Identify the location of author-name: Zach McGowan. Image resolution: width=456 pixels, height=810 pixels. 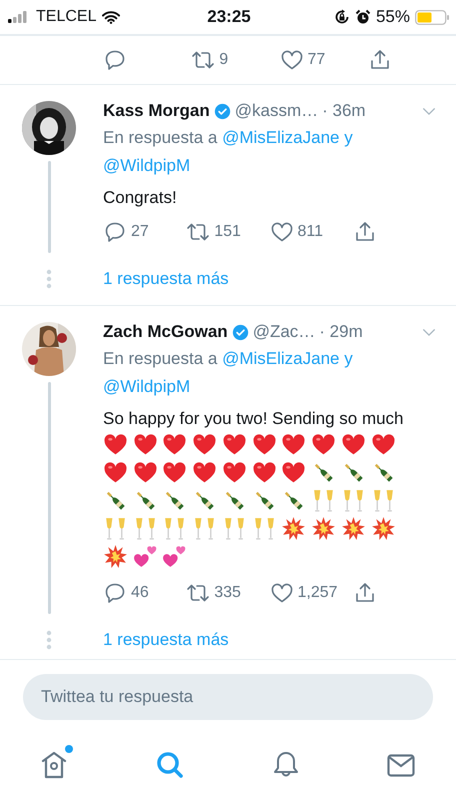
(165, 332).